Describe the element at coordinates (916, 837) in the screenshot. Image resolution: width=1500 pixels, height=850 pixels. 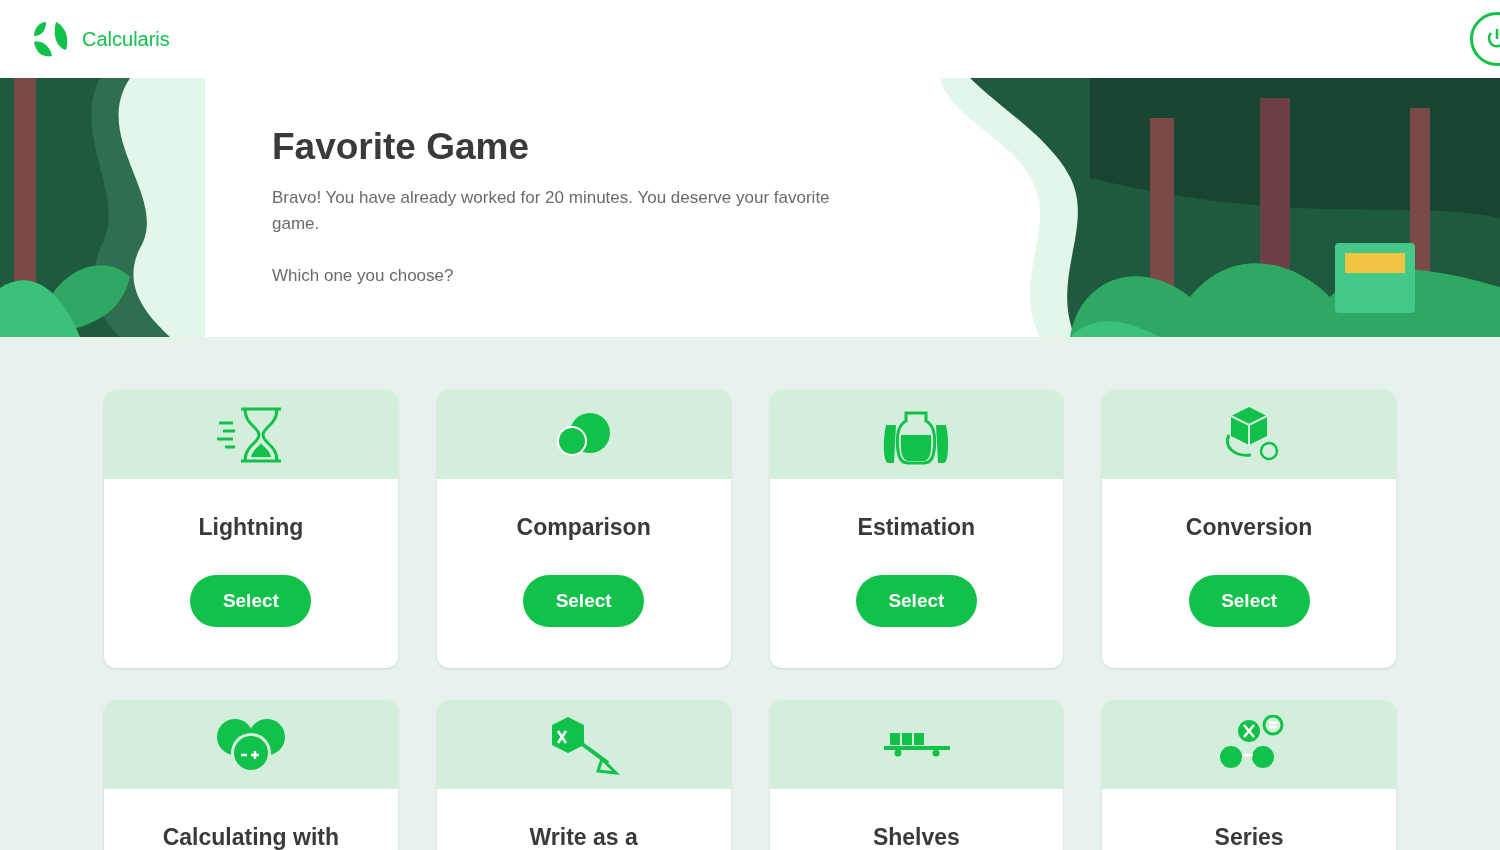
I see `game-title: Shelves` at that location.